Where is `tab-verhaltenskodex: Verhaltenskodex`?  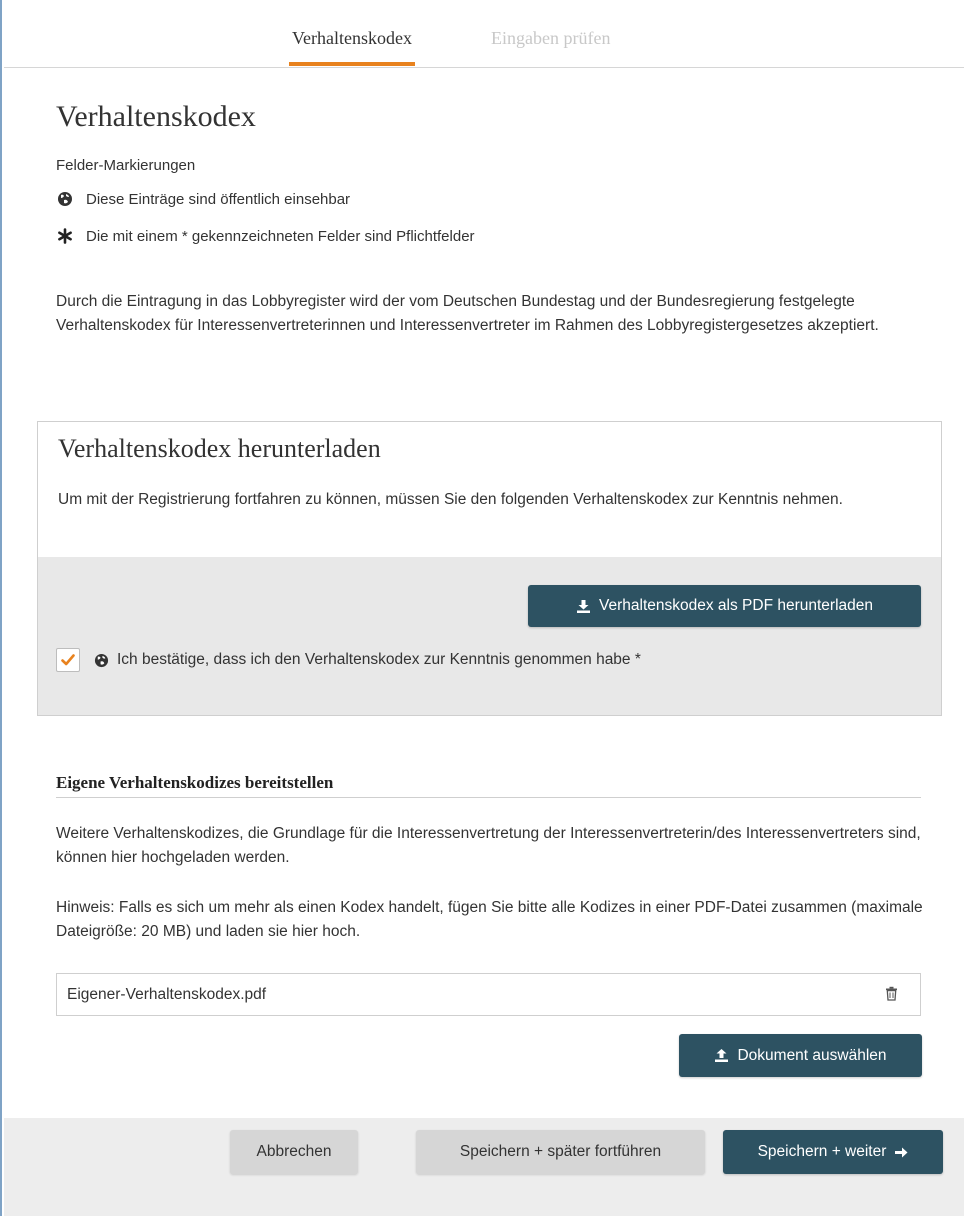
tab-verhaltenskodex: Verhaltenskodex is located at coordinates (352, 47).